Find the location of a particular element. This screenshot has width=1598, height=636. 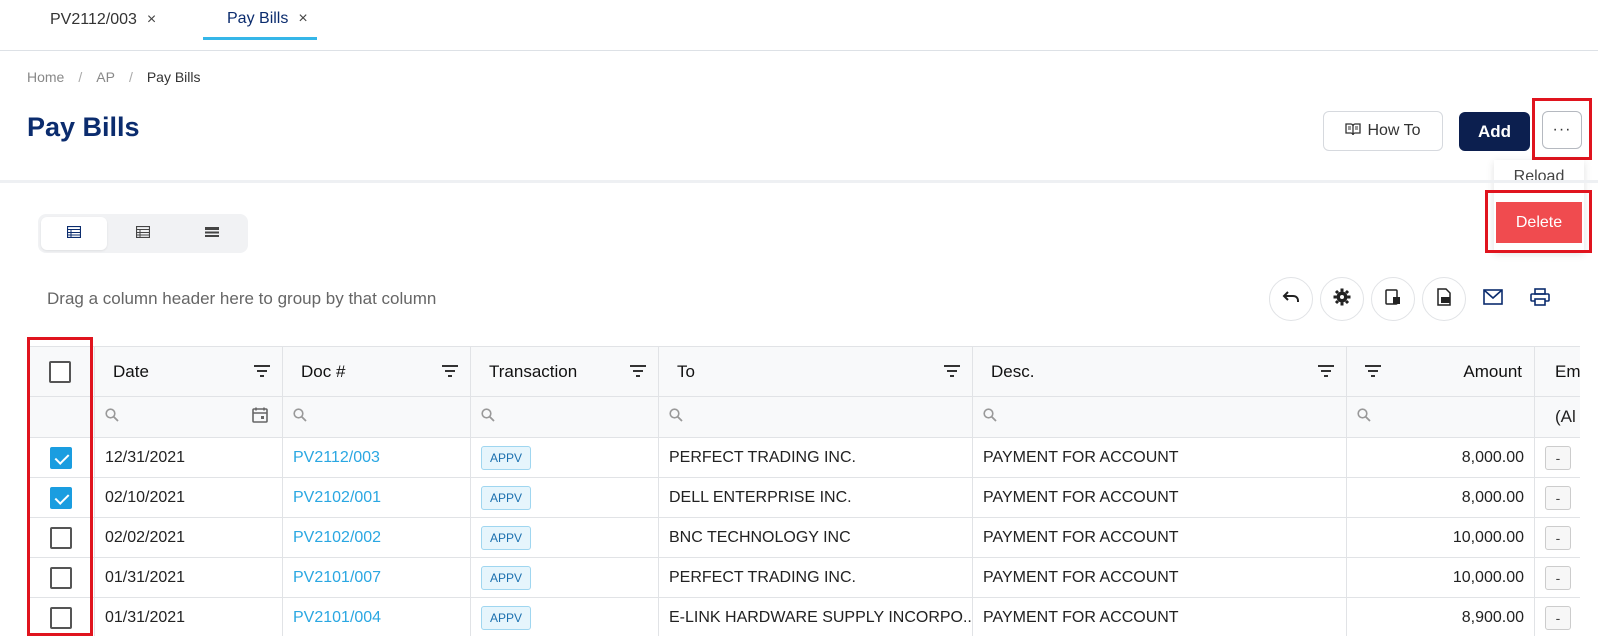

column-label: Doc # is located at coordinates (323, 371).